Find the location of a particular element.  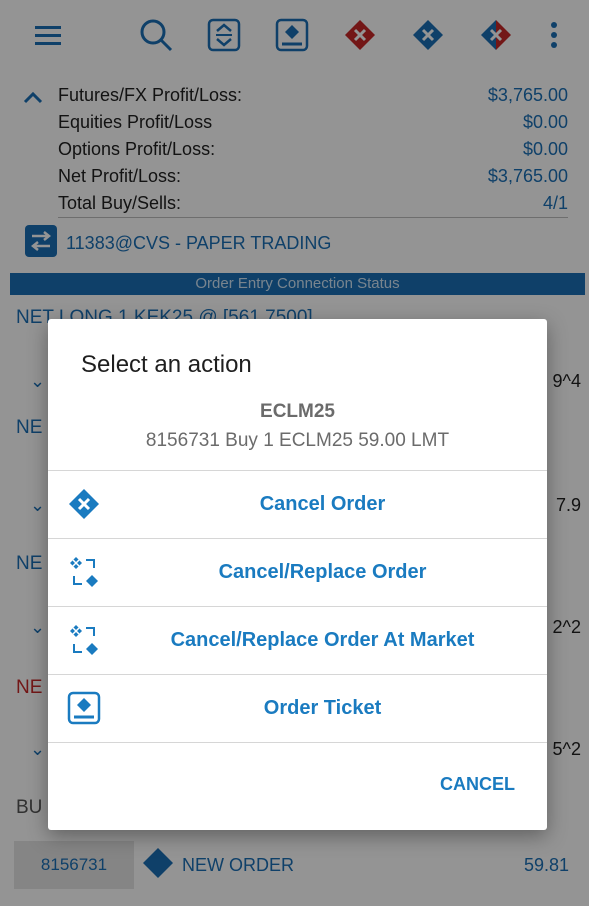

dialog-title: Select an action is located at coordinates (166, 364).